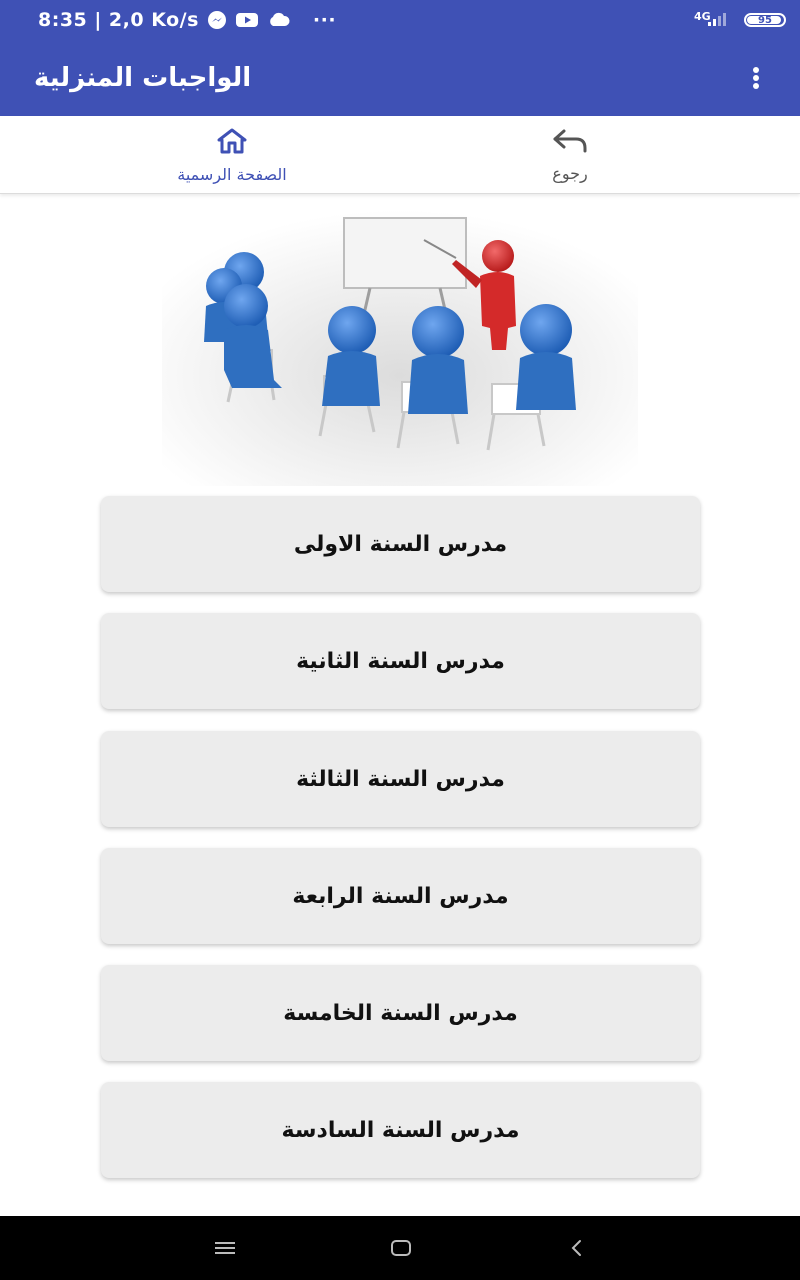 This screenshot has width=800, height=1280. I want to click on grade-3-label: مدرس السنة الثالثة, so click(400, 779).